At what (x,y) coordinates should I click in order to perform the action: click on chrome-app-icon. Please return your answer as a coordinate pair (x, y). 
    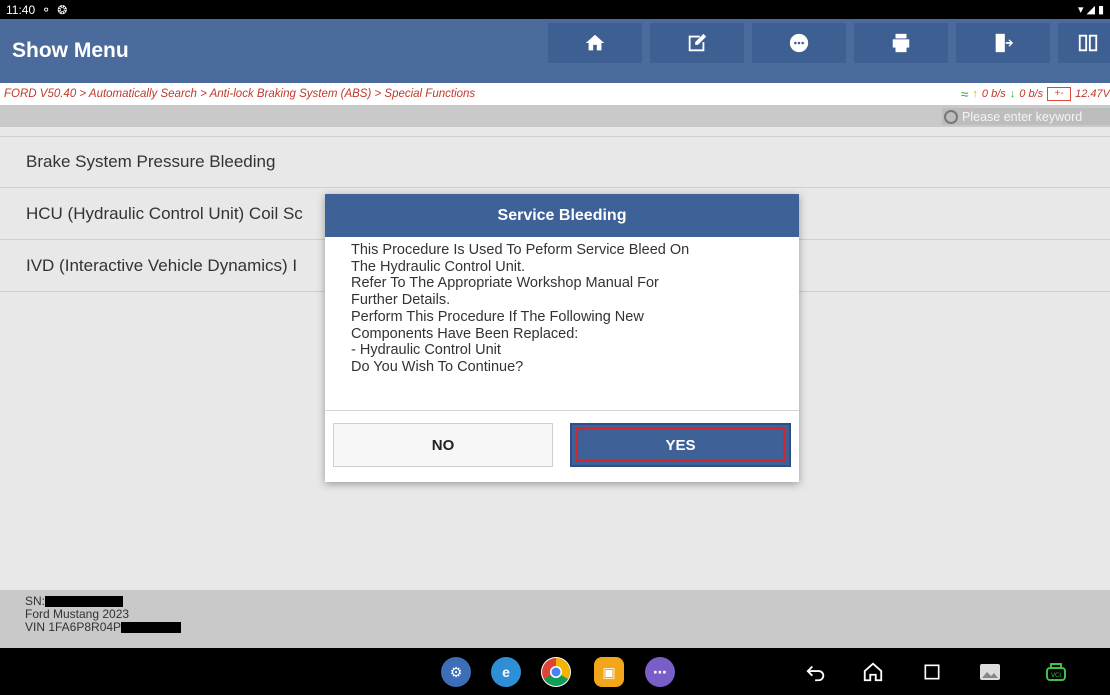
    Looking at the image, I should click on (556, 672).